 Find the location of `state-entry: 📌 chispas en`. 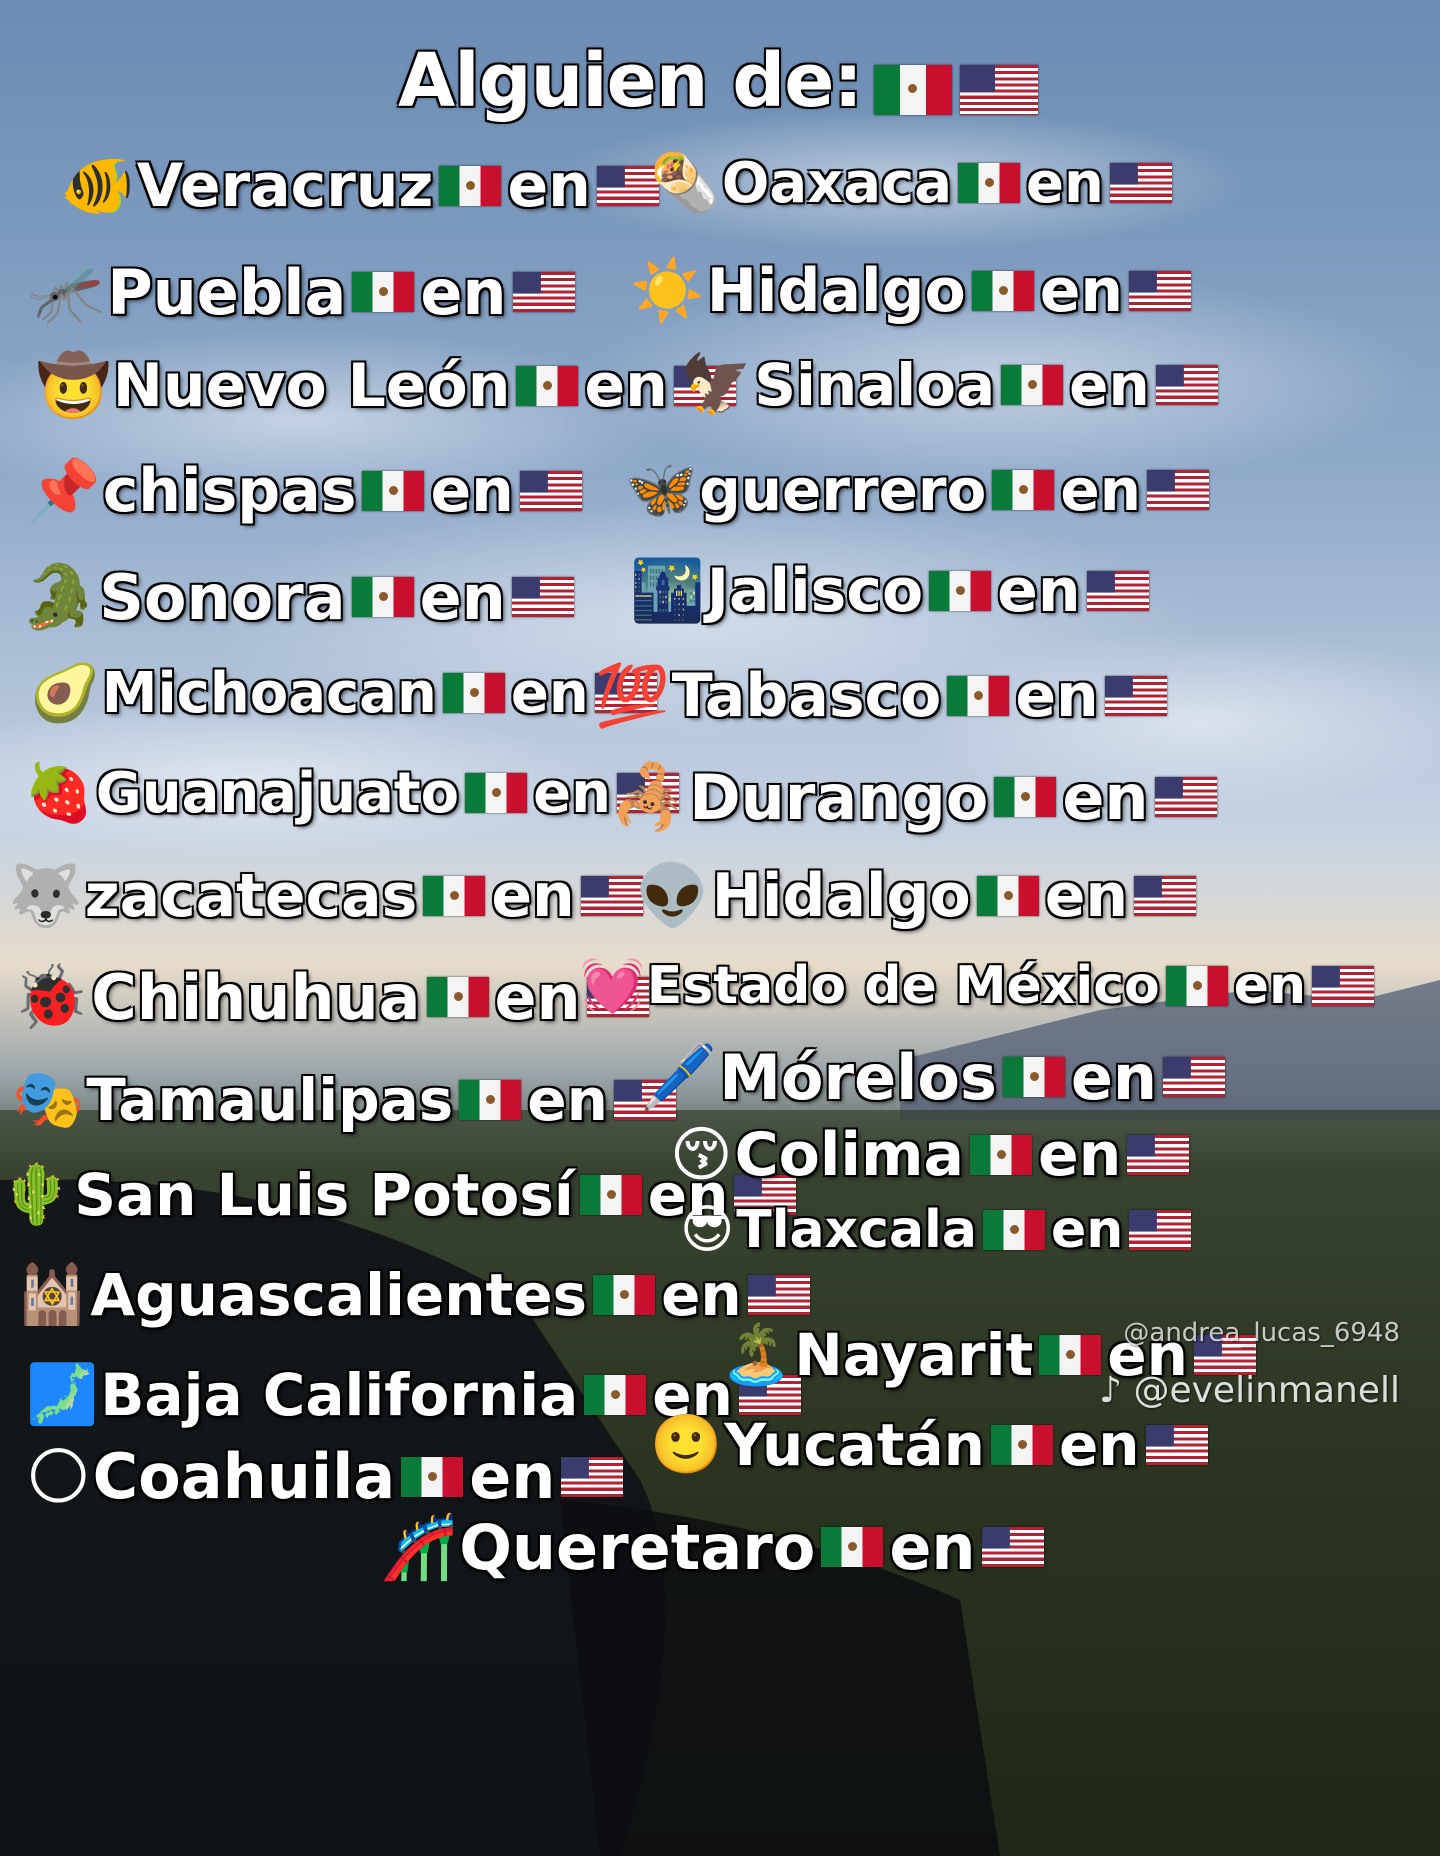

state-entry: 📌 chispas en is located at coordinates (307, 490).